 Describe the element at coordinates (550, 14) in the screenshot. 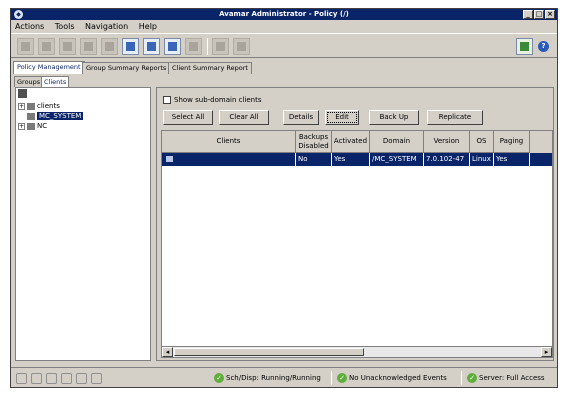

I see `close-icon: ×` at that location.